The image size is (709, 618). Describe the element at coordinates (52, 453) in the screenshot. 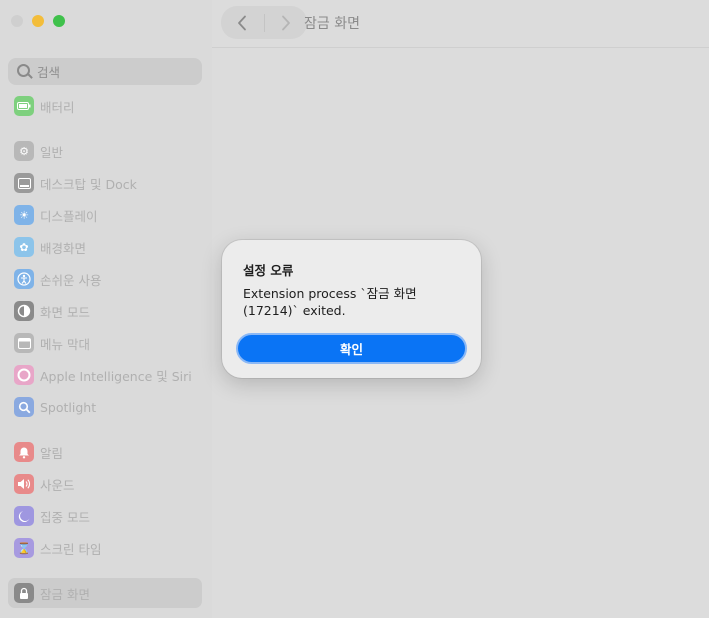

I see `sidebar-item-label: 알림` at that location.